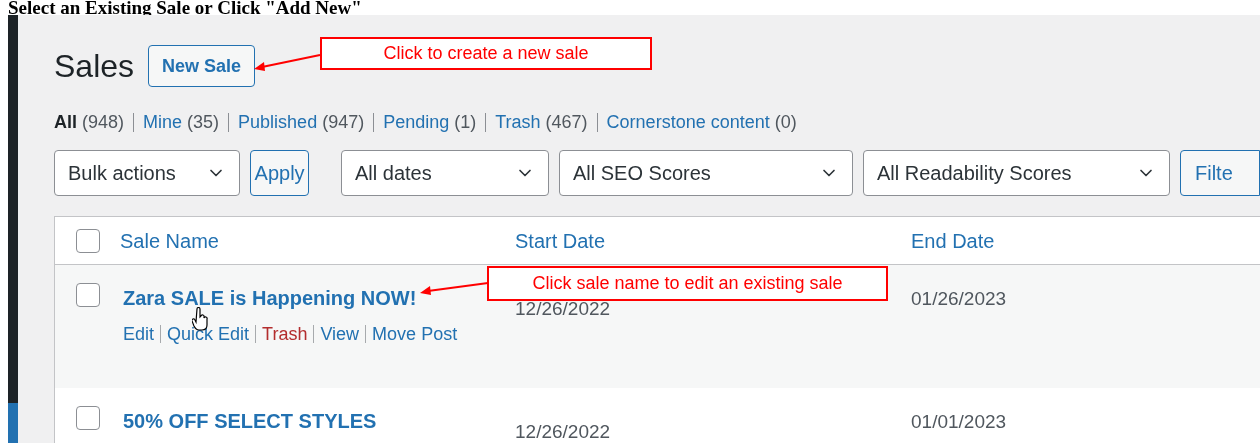  I want to click on select-all-checkbox, so click(87, 240).